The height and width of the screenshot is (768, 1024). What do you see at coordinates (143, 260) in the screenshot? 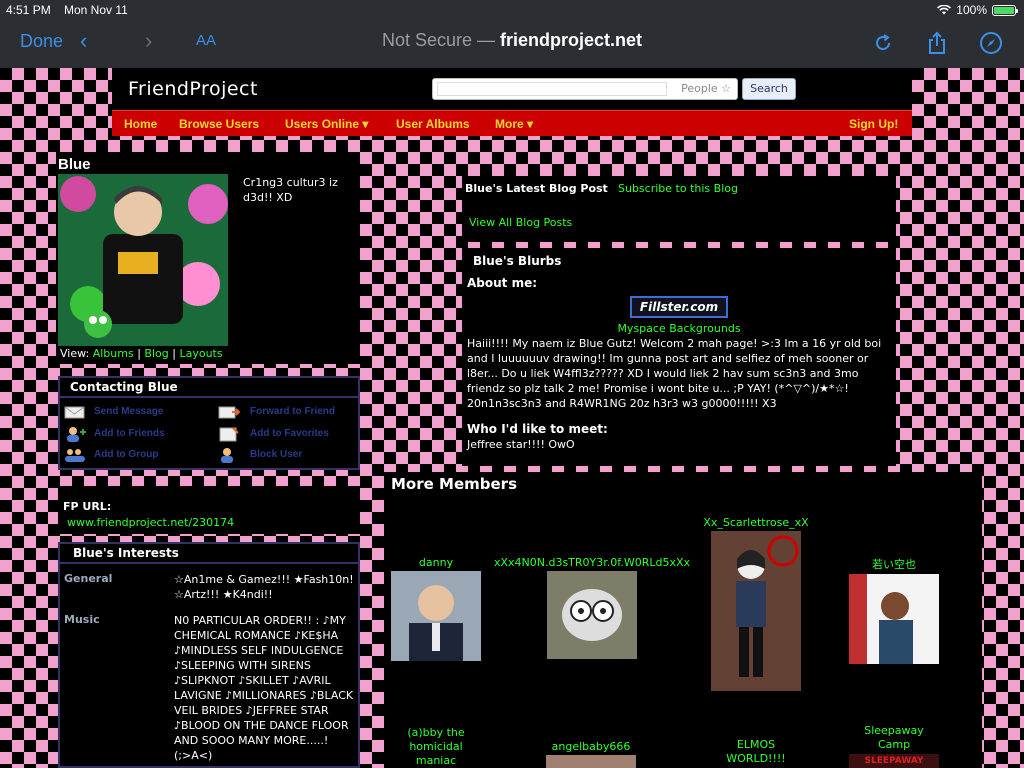
I see `profile-photo` at bounding box center [143, 260].